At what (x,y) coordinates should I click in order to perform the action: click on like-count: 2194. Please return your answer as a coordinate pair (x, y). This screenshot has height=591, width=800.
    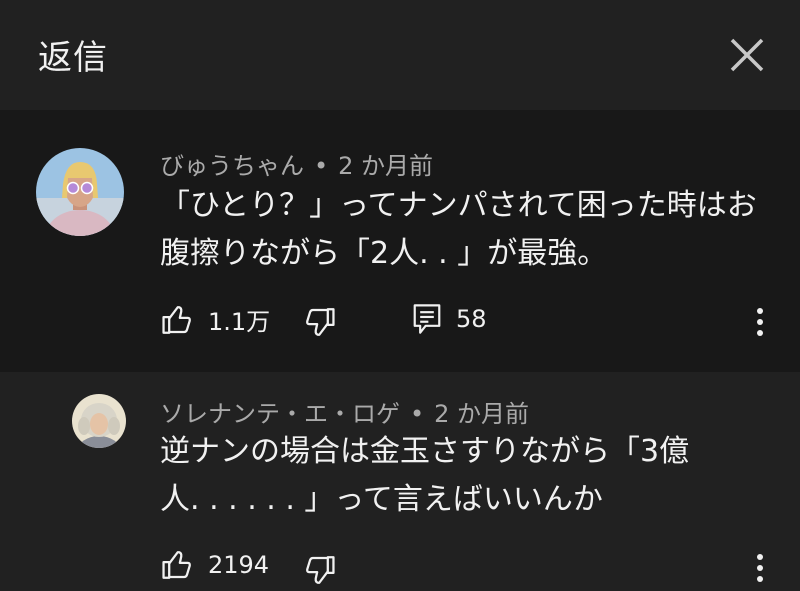
    Looking at the image, I should click on (239, 565).